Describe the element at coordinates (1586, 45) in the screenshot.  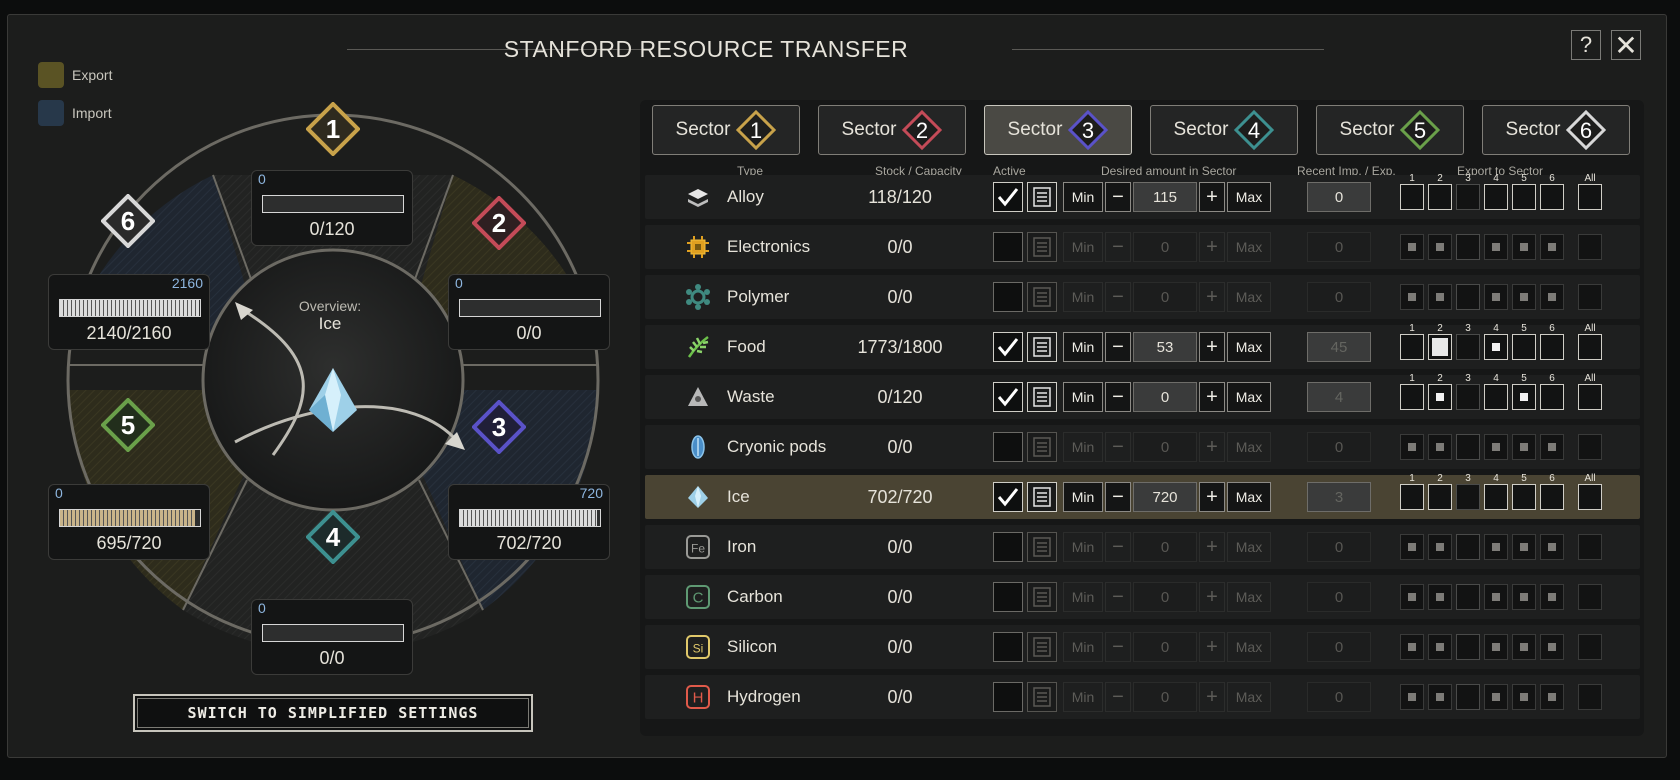
I see `help-button: ?` at that location.